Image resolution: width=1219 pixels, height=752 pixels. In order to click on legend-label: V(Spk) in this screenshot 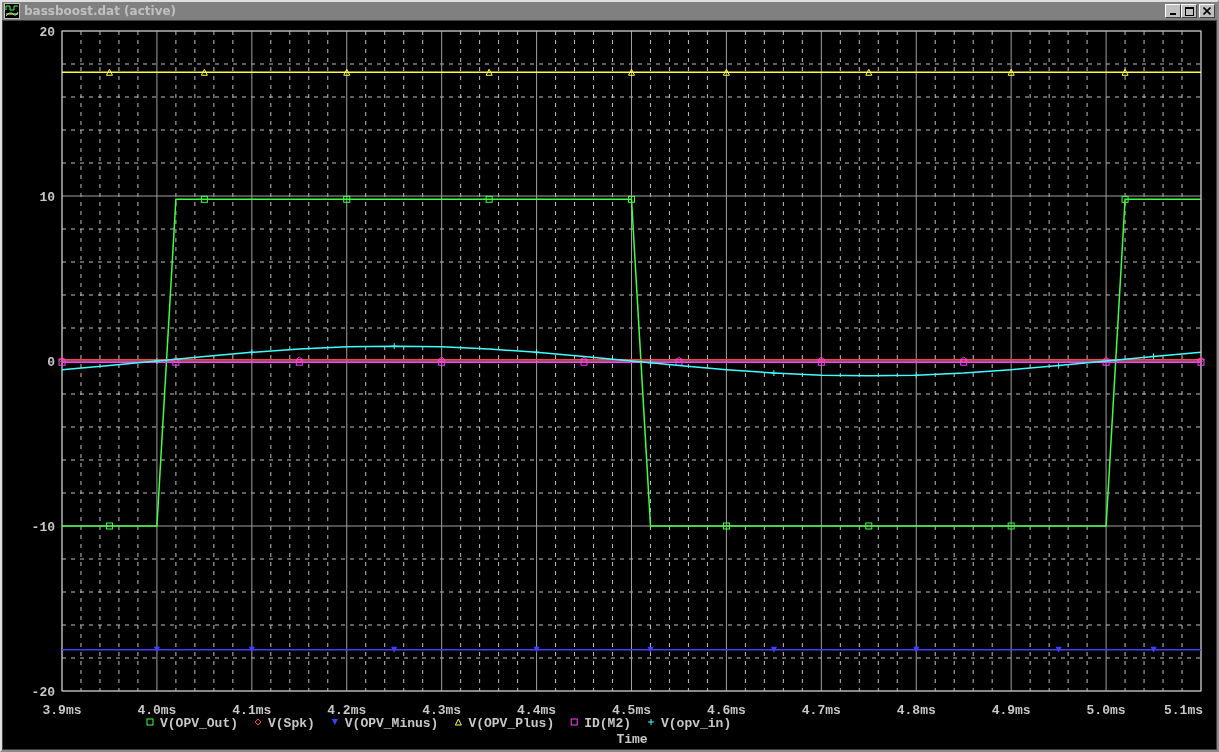, I will do `click(291, 723)`.